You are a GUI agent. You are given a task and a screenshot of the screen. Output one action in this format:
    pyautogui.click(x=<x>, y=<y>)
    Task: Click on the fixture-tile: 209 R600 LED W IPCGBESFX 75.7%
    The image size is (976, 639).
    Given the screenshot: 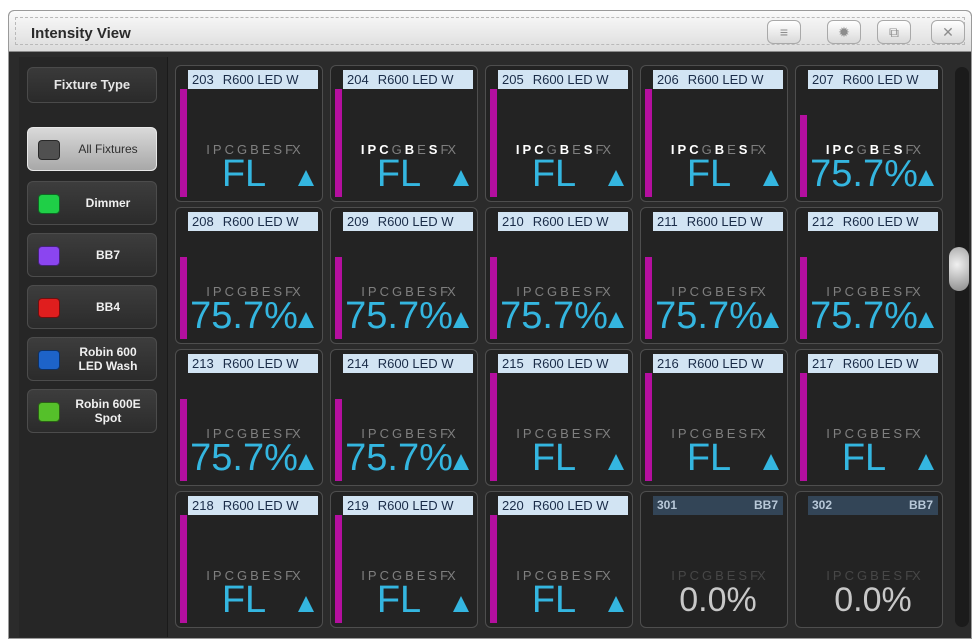 What is the action you would take?
    pyautogui.click(x=404, y=275)
    